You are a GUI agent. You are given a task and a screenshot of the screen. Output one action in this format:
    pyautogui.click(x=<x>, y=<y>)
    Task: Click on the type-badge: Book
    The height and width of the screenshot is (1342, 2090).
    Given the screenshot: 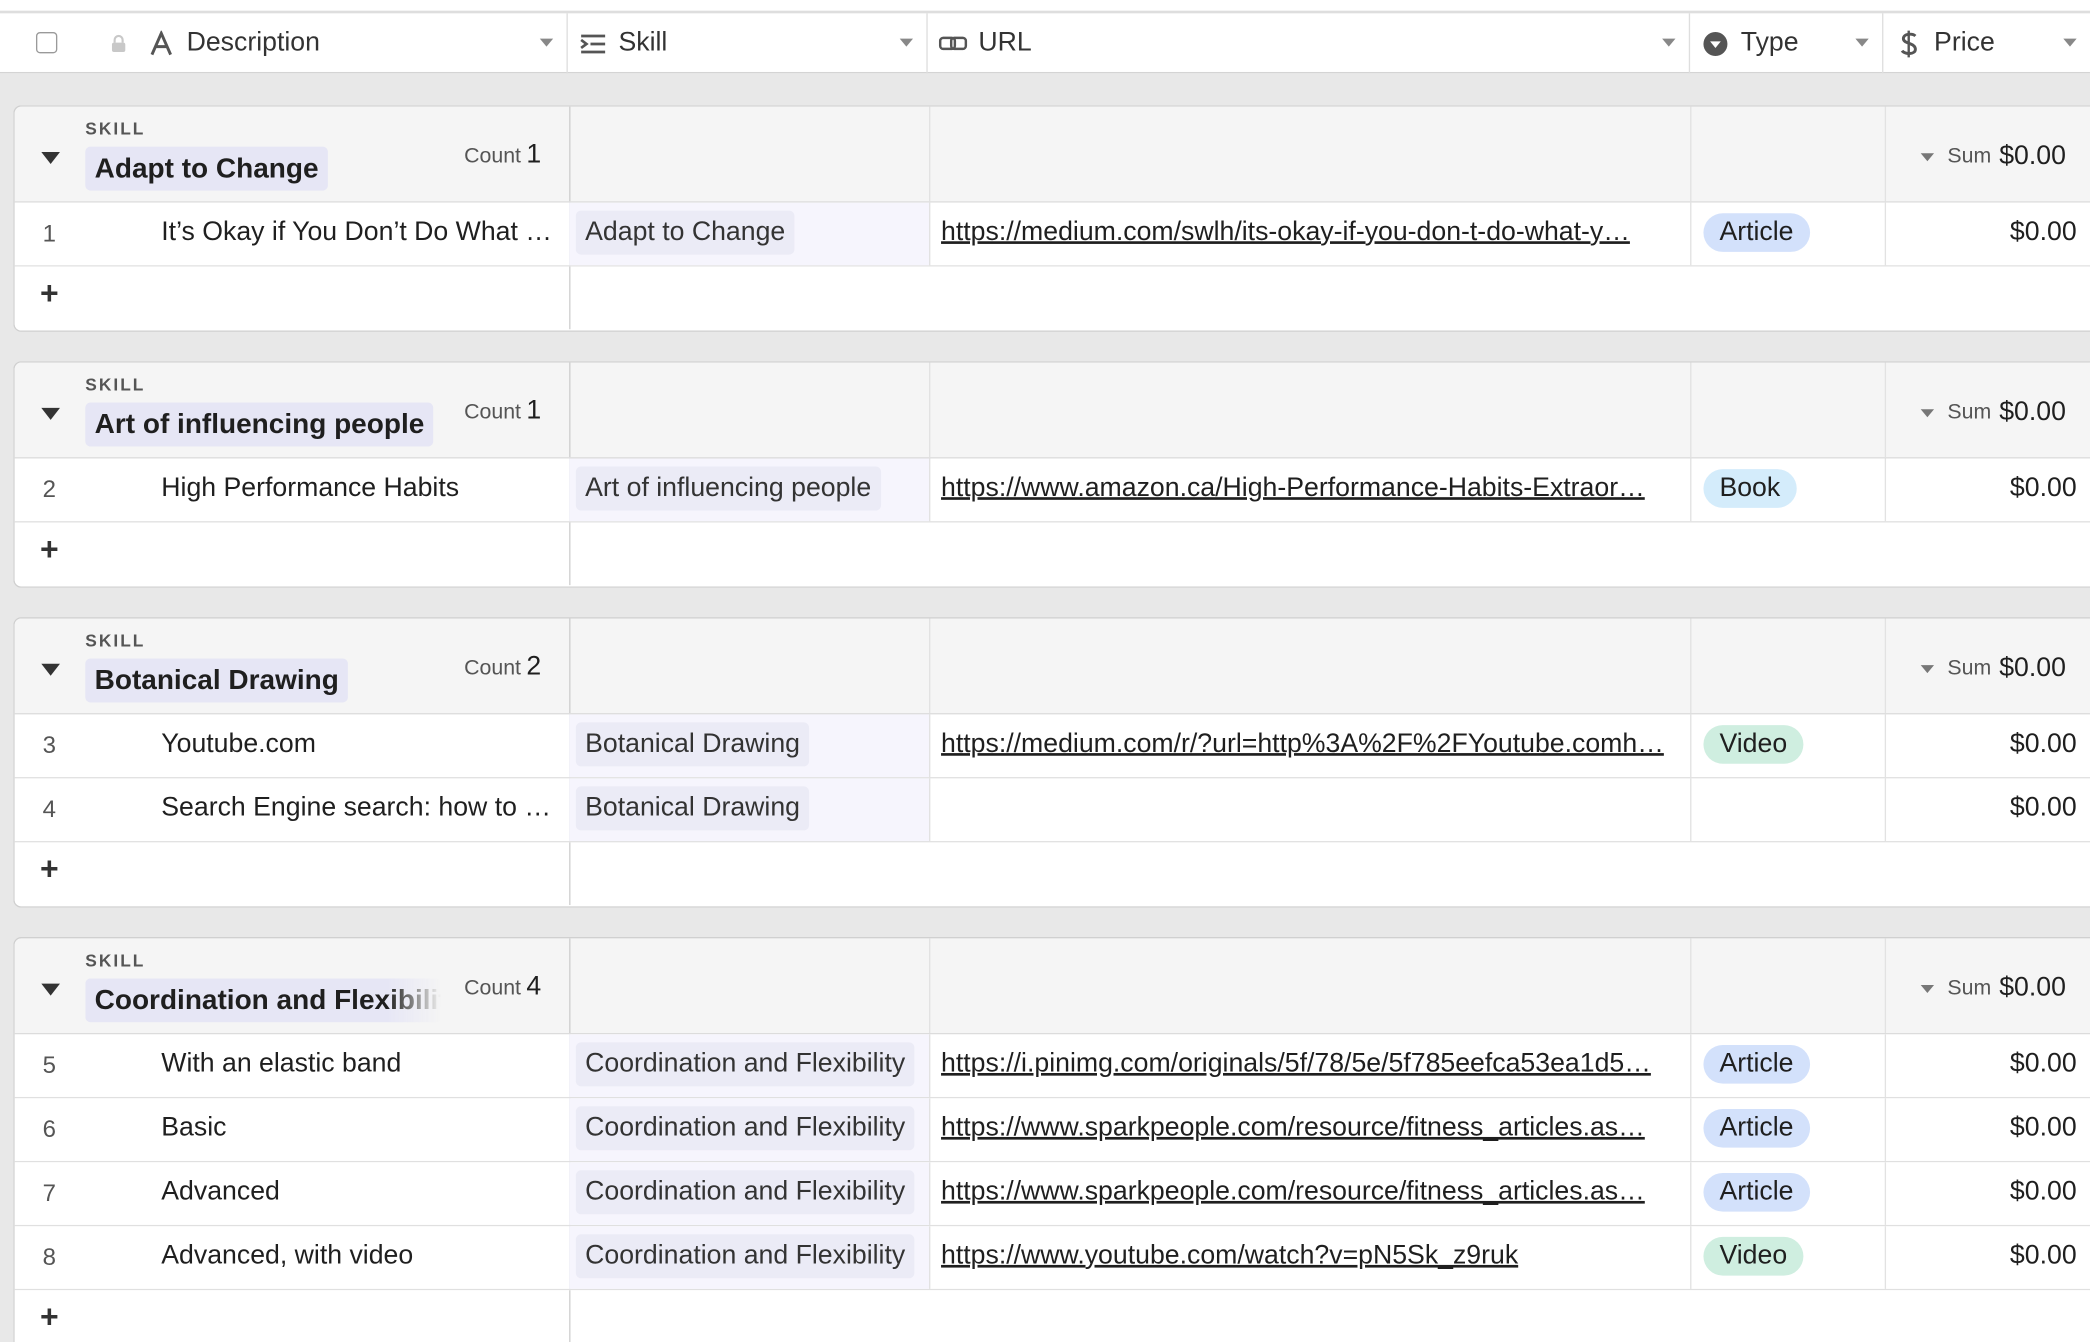 What is the action you would take?
    pyautogui.click(x=1750, y=488)
    